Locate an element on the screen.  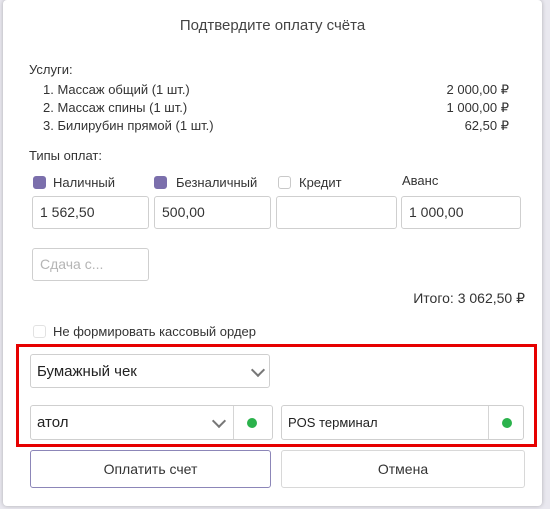
service-name: 2. Массаж спины (1 шт.) is located at coordinates (115, 107).